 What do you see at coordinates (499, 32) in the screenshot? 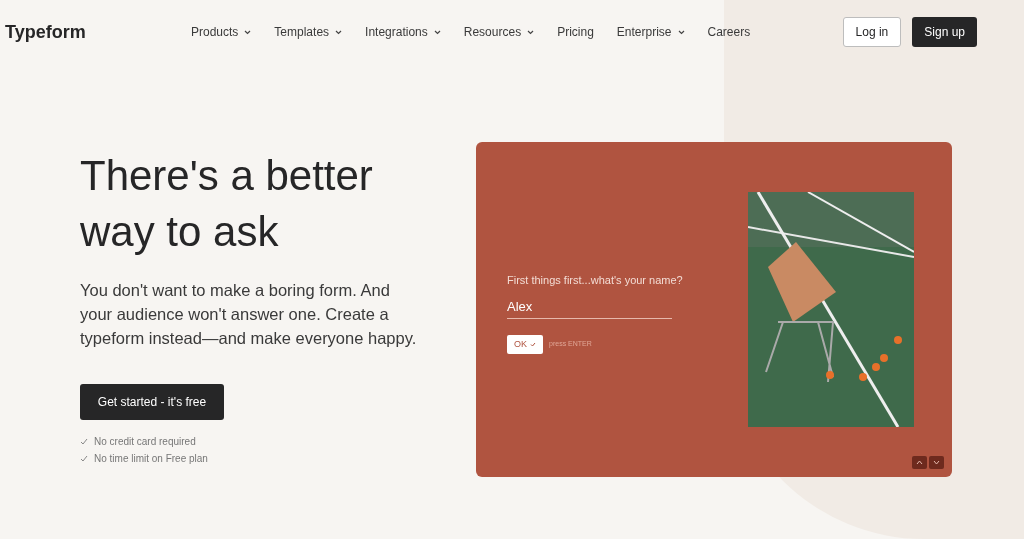
I see `nav-link: Resources` at bounding box center [499, 32].